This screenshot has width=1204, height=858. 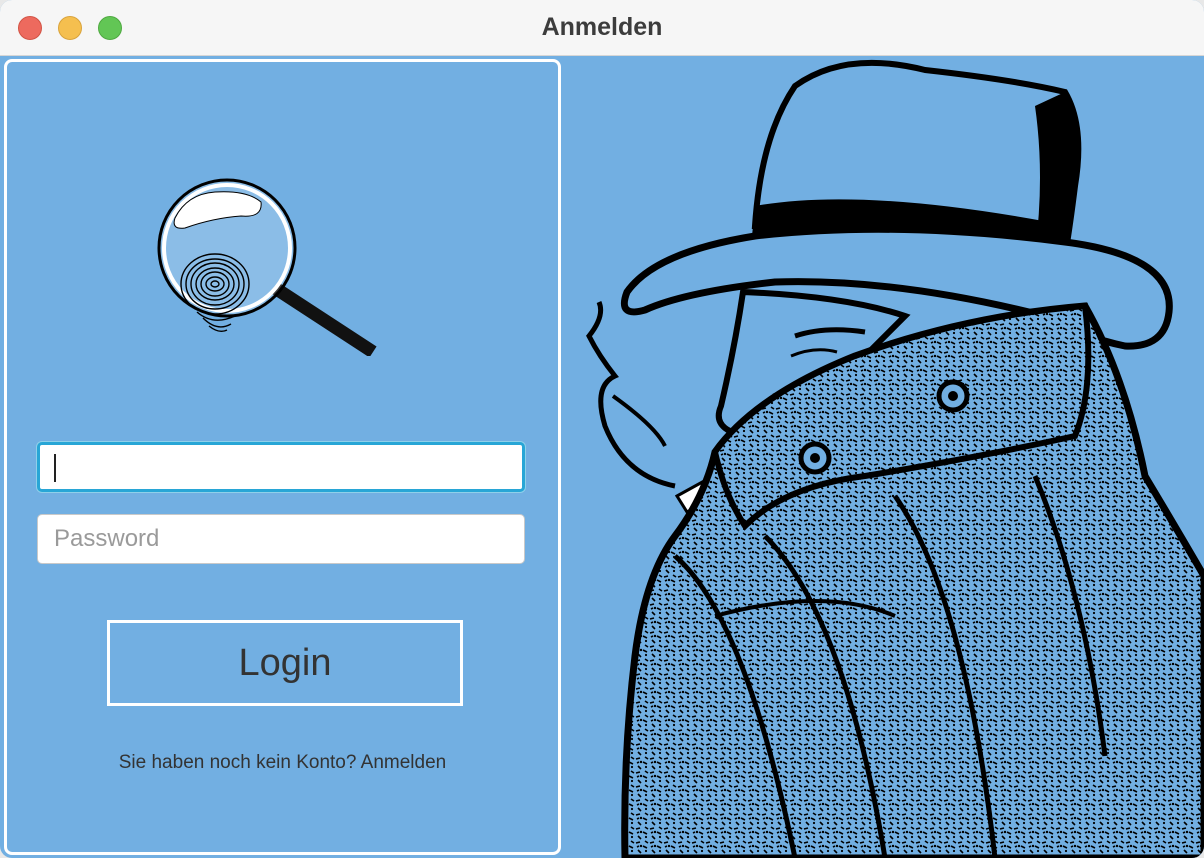 I want to click on login-button: Login, so click(x=285, y=663).